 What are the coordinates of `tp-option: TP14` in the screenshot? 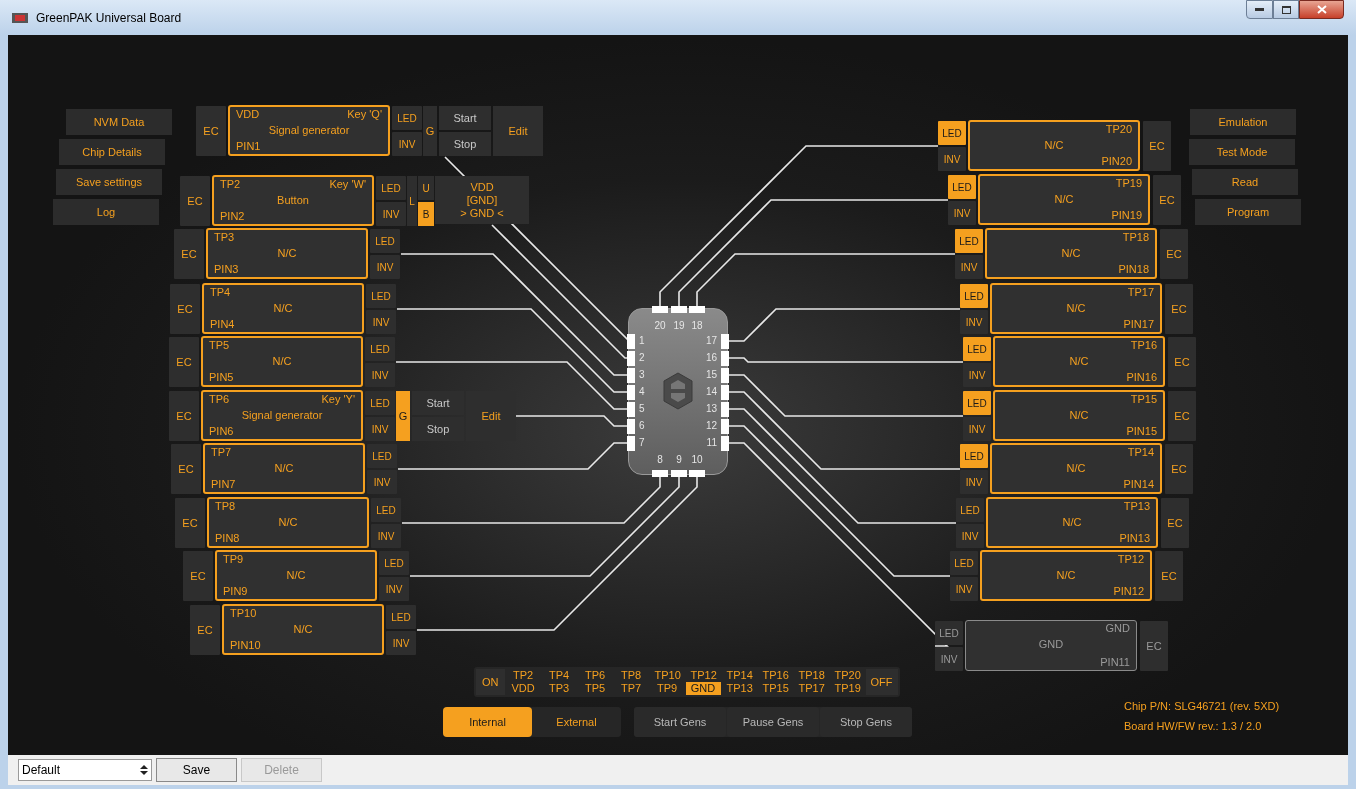 It's located at (739, 675).